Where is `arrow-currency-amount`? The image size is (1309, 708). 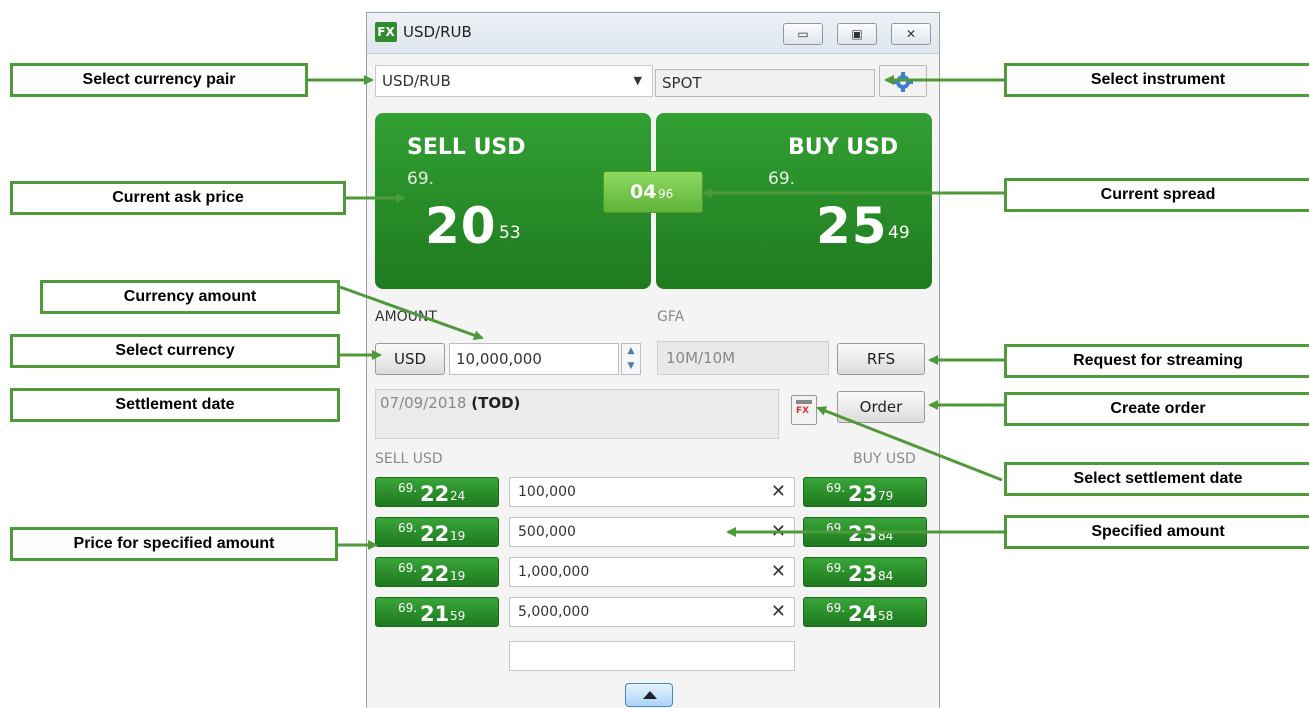
arrow-currency-amount is located at coordinates (411, 313).